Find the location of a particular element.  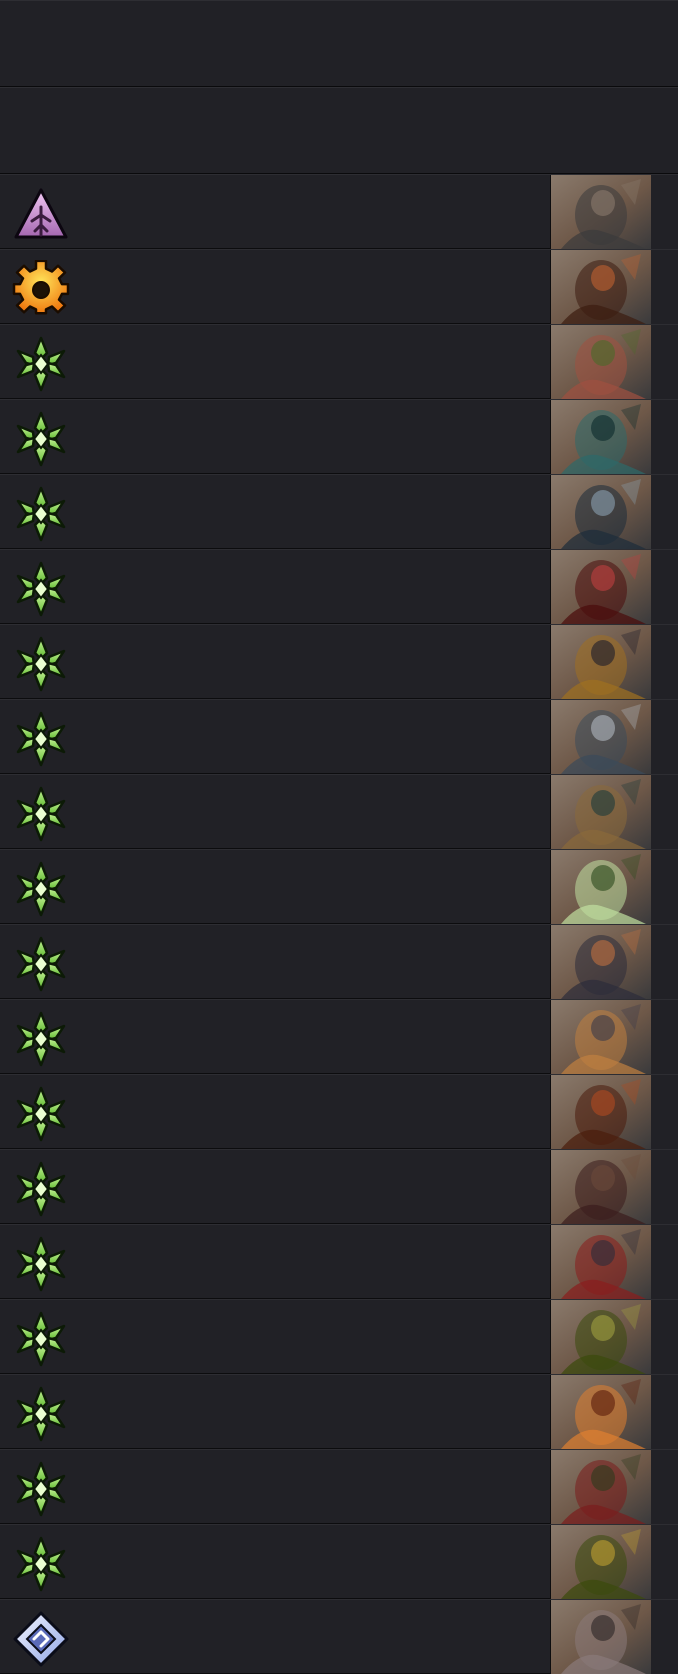

armored-knight-portrait is located at coordinates (601, 1262).